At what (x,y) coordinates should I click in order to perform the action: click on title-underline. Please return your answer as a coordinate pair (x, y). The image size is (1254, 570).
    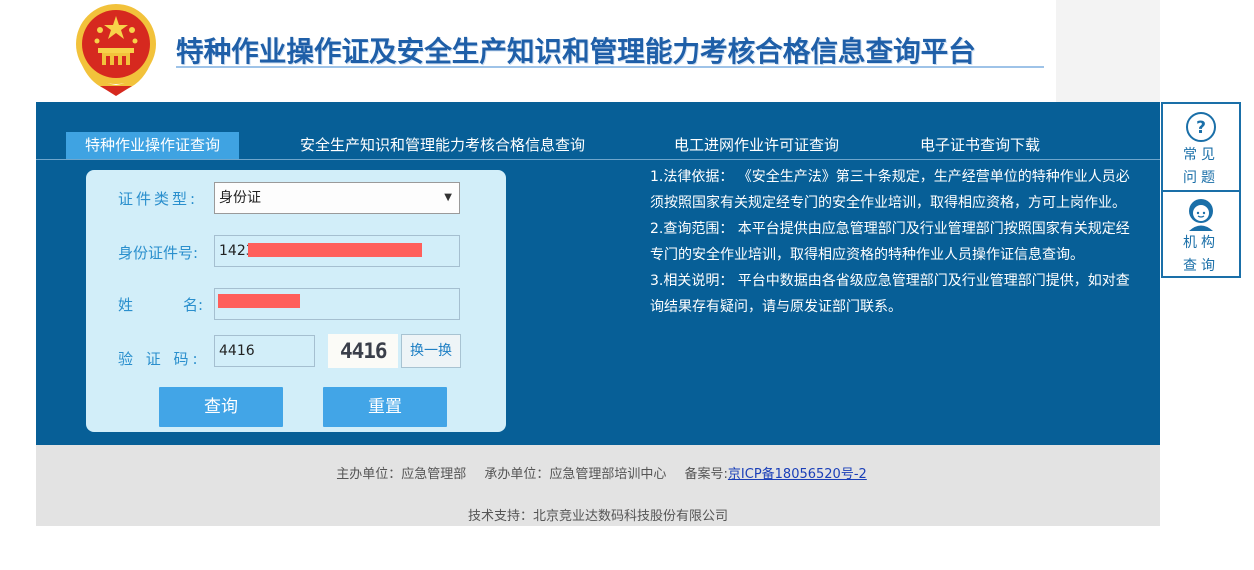
    Looking at the image, I should click on (610, 67).